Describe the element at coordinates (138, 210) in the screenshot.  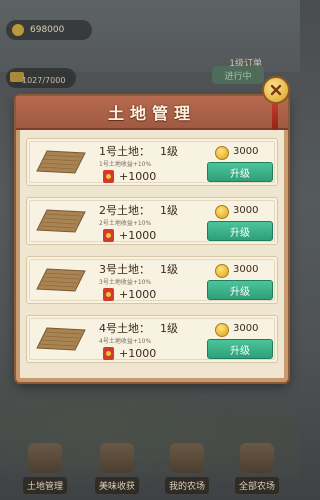
I see `land-name: 2号土地： 1级` at that location.